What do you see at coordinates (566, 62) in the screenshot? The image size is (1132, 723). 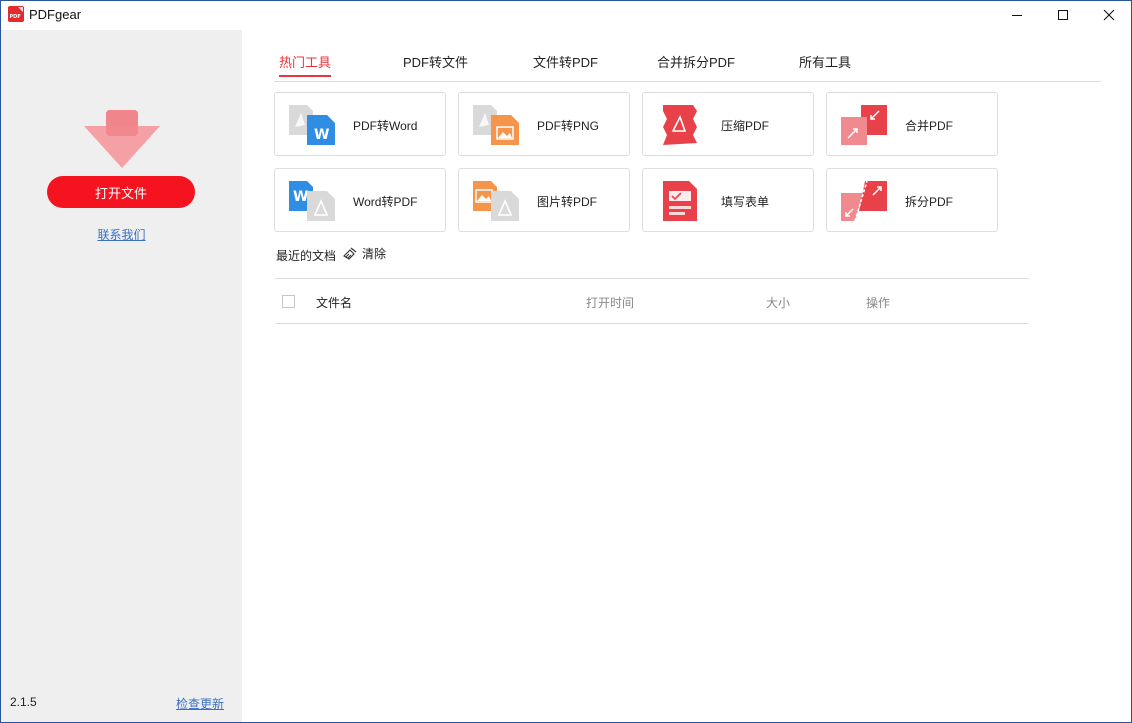 I see `tab-label: 文件转PDF` at bounding box center [566, 62].